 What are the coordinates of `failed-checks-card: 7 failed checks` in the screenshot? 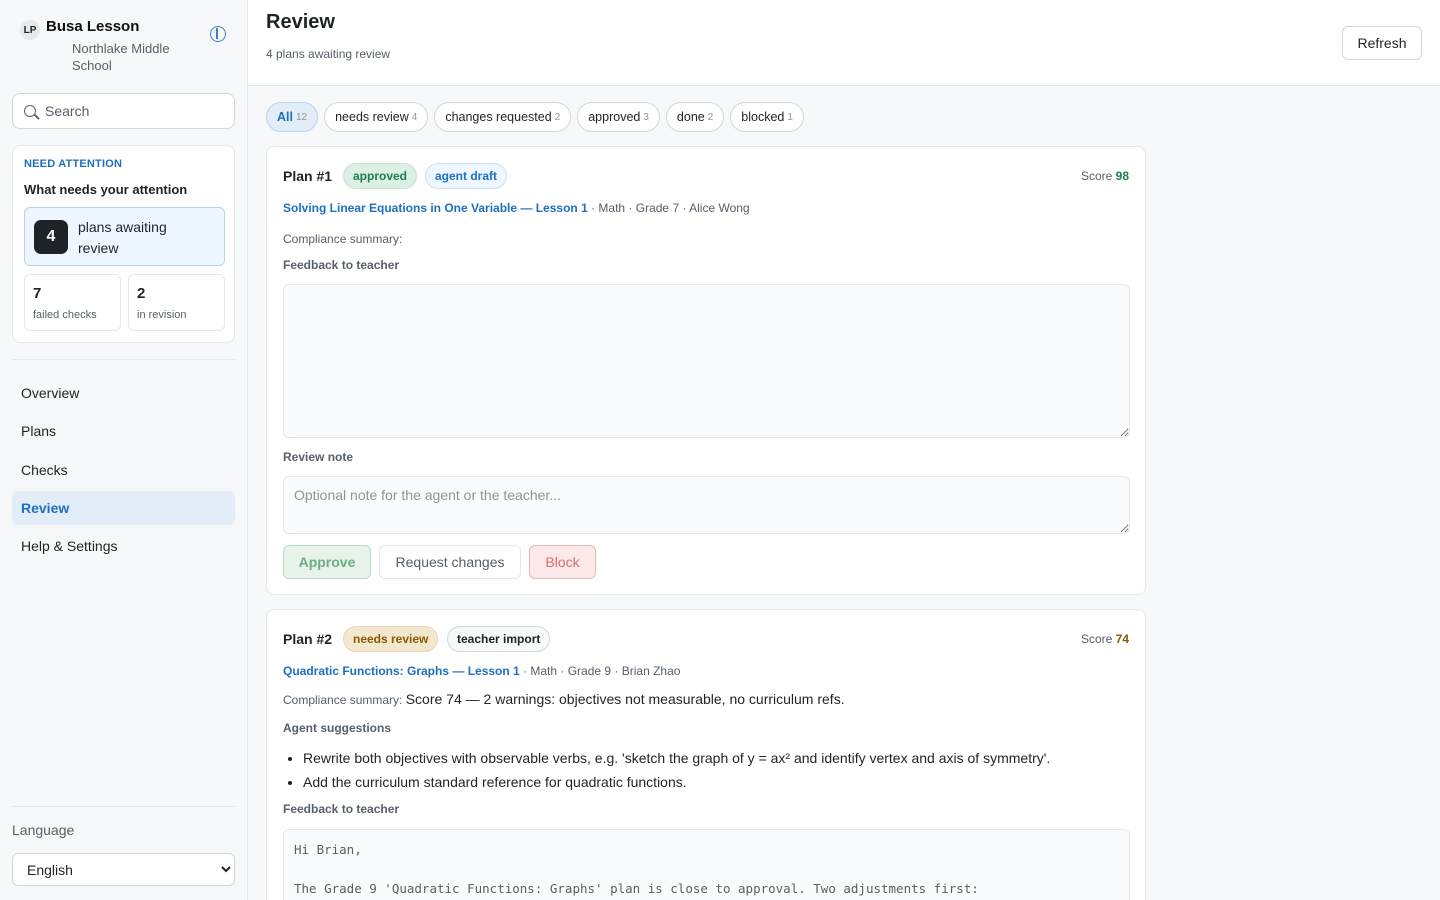 It's located at (72, 302).